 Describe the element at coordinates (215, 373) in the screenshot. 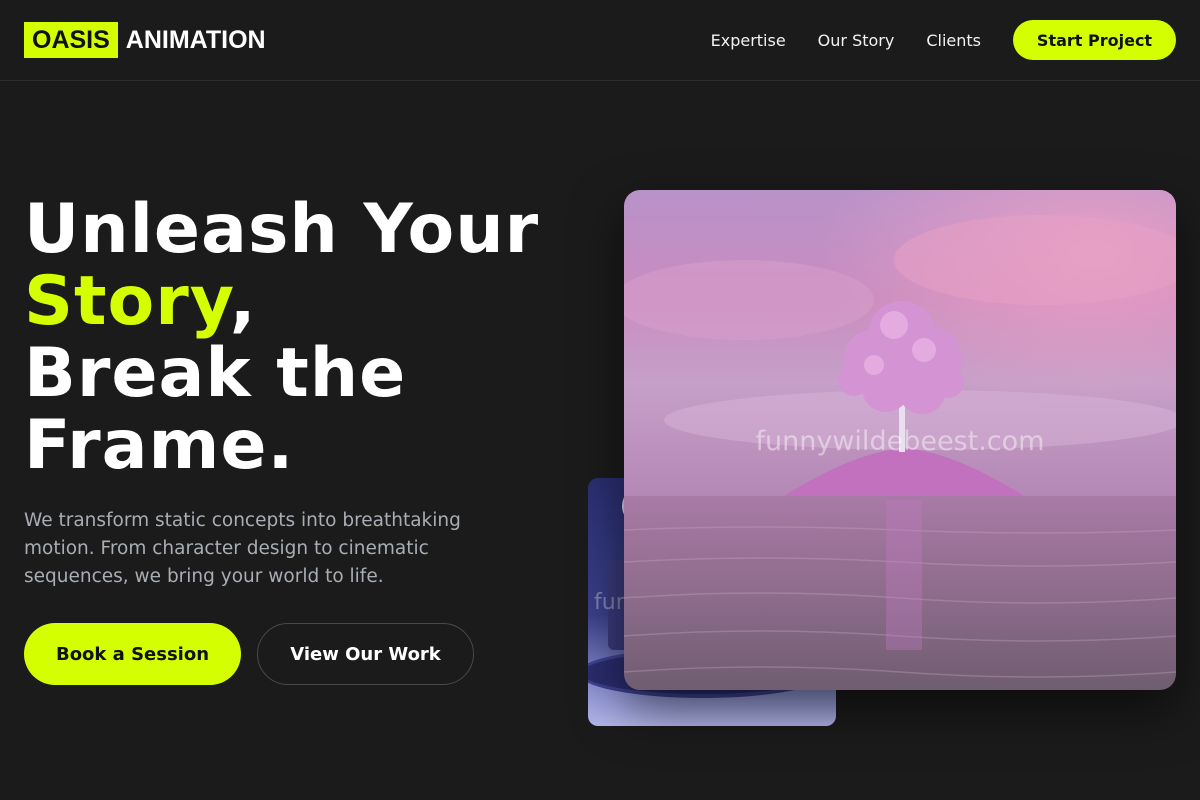

I see `headline-line-3: Break the` at that location.